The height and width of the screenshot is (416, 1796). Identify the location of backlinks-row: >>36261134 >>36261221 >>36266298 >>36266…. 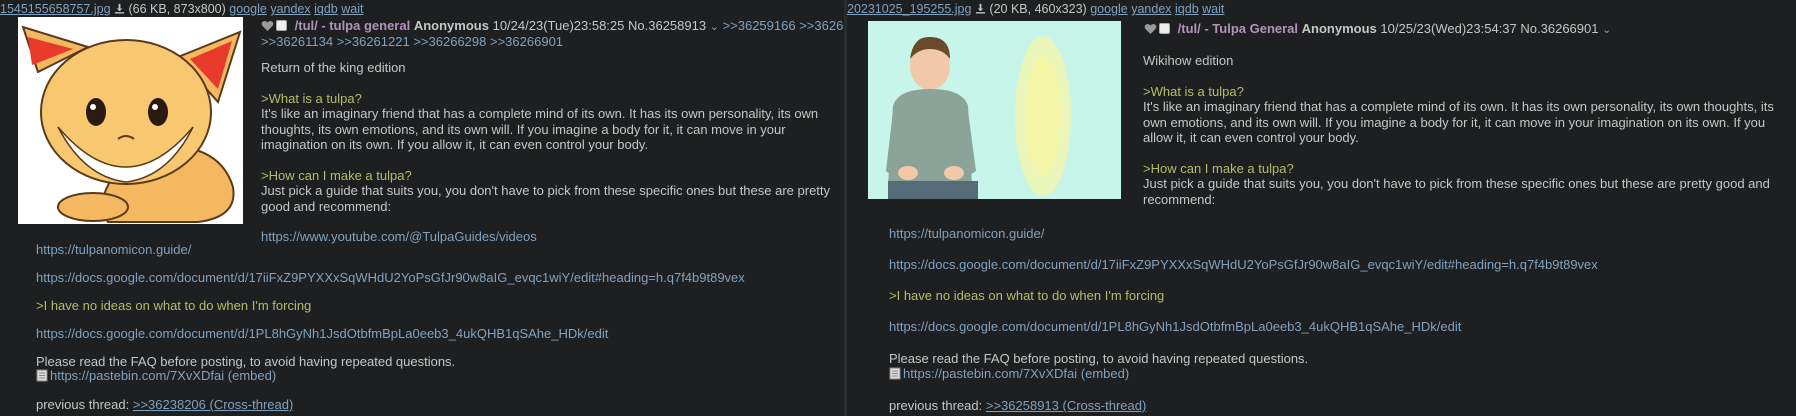
(412, 41).